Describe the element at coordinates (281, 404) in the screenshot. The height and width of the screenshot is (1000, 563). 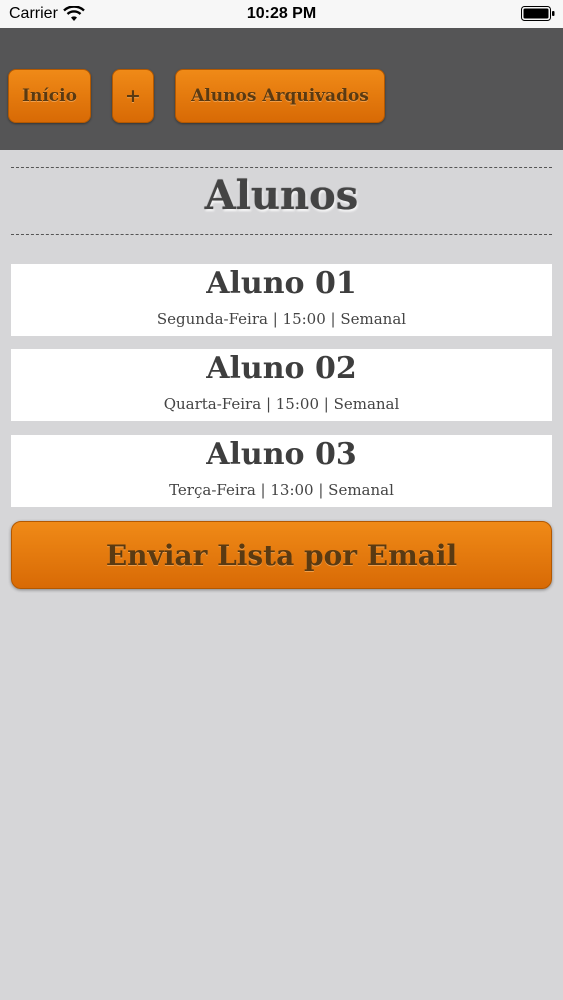
I see `student-schedule: Quarta-Feira | 15:00 | Semanal` at that location.